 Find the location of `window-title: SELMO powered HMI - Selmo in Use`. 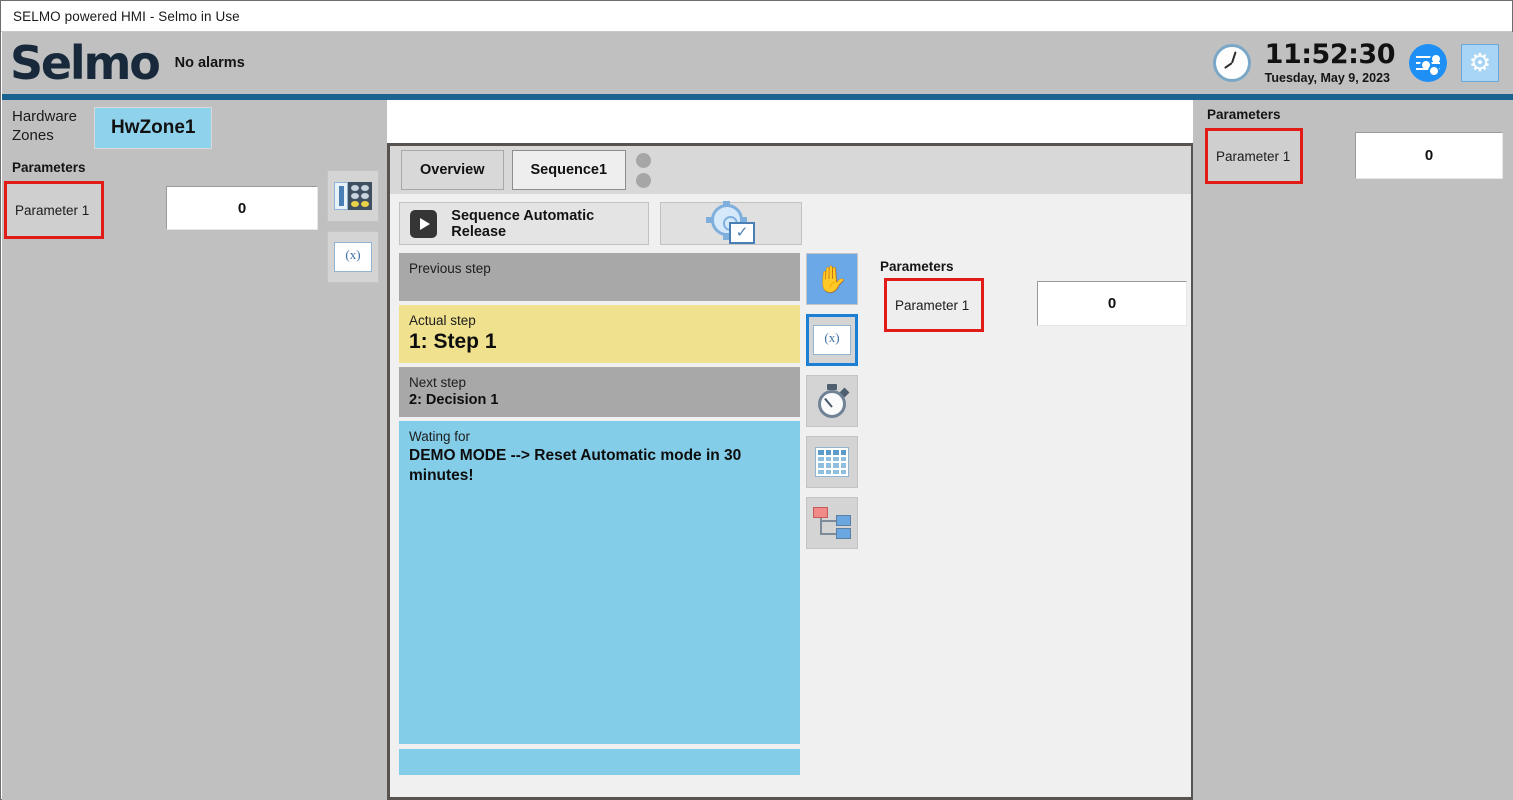

window-title: SELMO powered HMI - Selmo in Use is located at coordinates (126, 16).